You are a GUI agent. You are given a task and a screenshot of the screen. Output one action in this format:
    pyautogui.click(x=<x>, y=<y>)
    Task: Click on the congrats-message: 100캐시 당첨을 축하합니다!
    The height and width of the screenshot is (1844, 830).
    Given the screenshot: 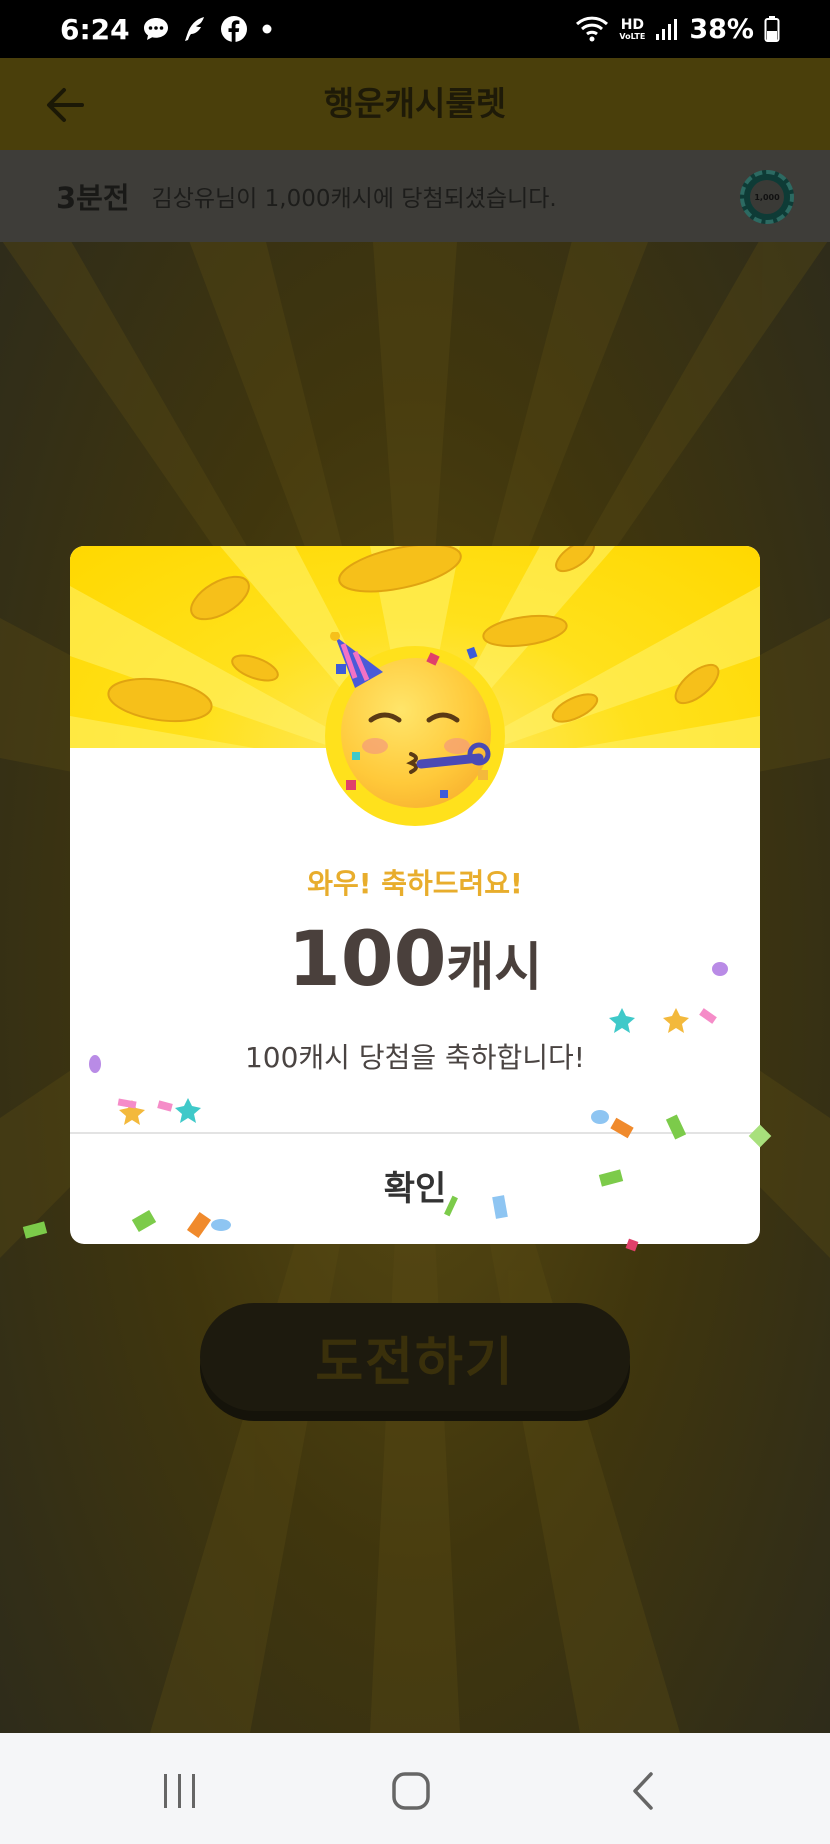 What is the action you would take?
    pyautogui.click(x=415, y=1057)
    